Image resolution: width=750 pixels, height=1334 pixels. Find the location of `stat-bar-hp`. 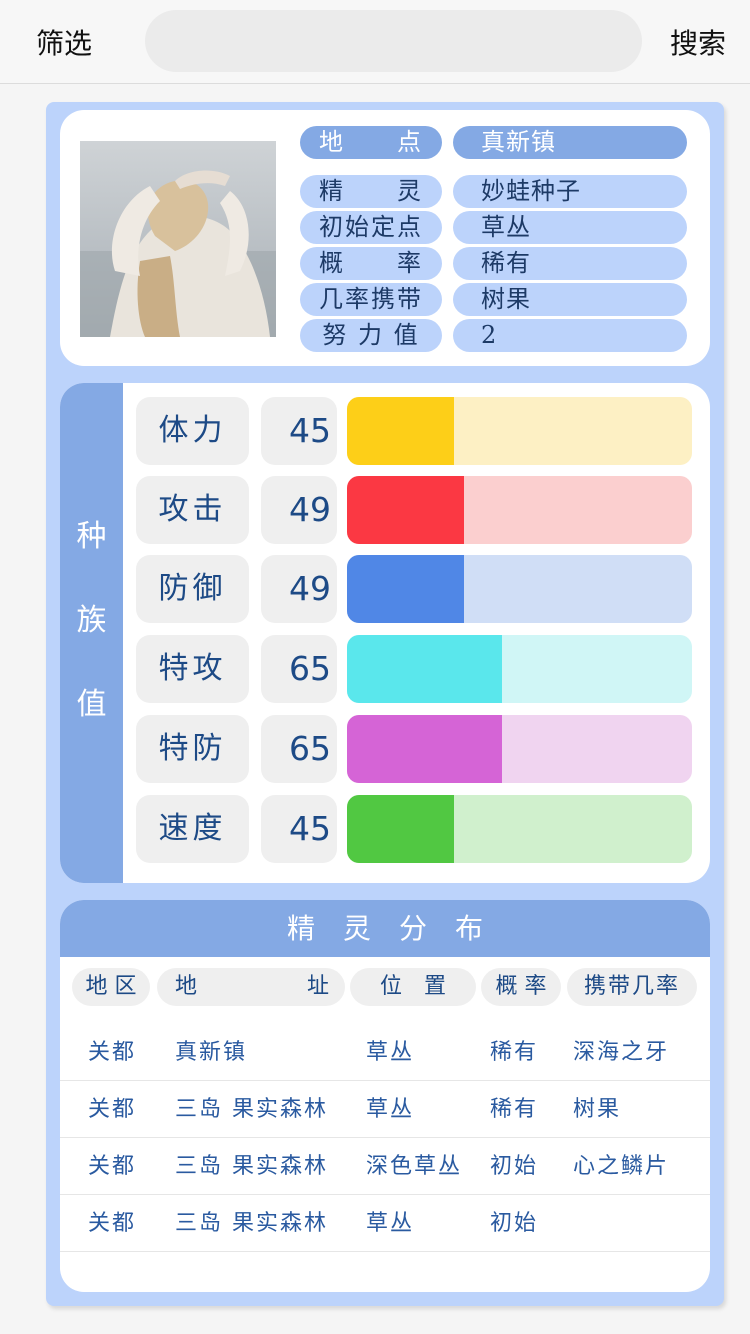

stat-bar-hp is located at coordinates (519, 431).